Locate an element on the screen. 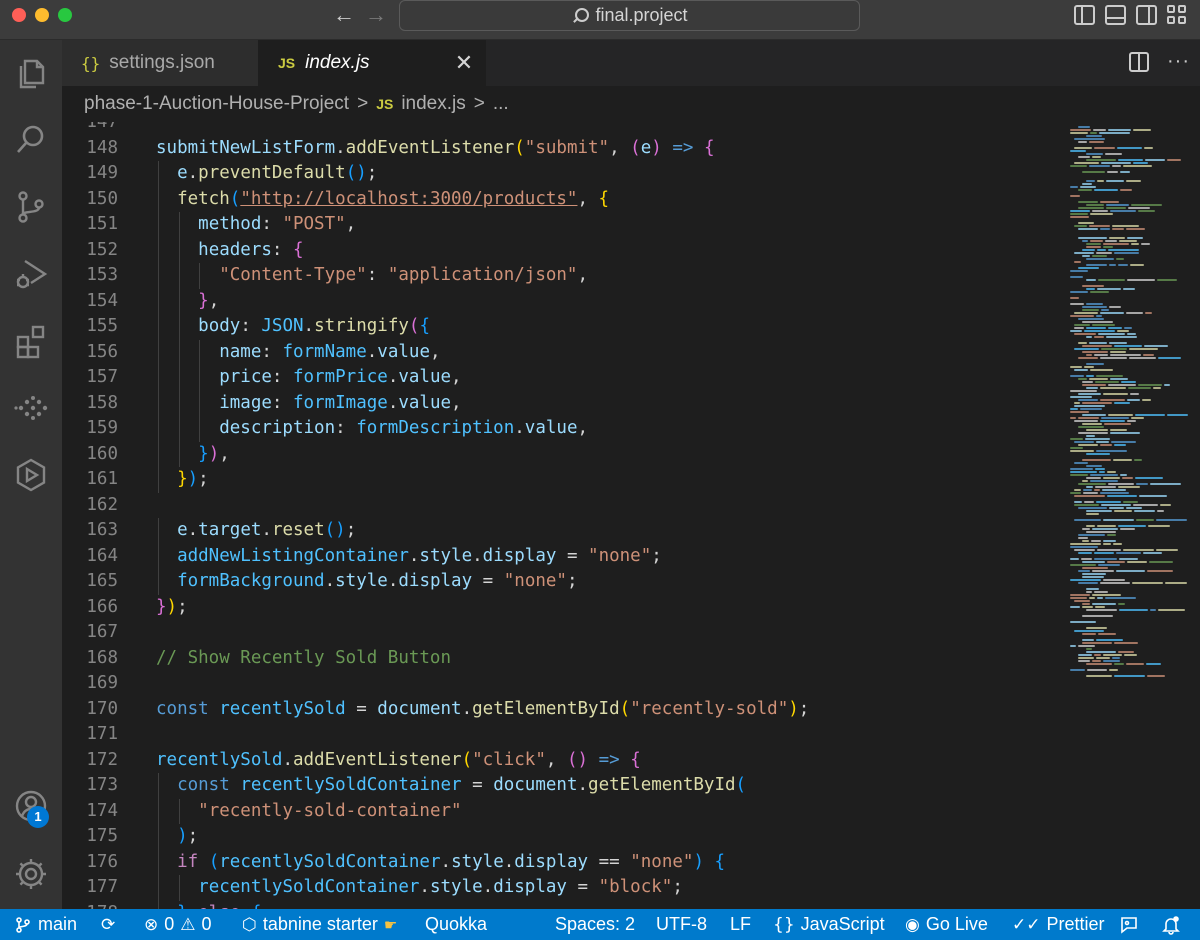 The height and width of the screenshot is (940, 1200). minimize-window-button is located at coordinates (42, 15).